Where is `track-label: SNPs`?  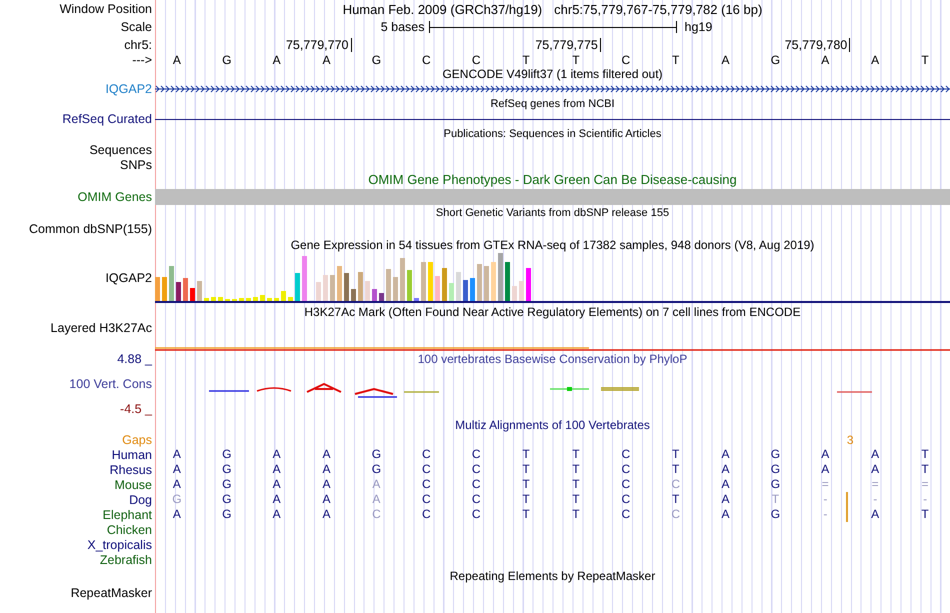 track-label: SNPs is located at coordinates (137, 165).